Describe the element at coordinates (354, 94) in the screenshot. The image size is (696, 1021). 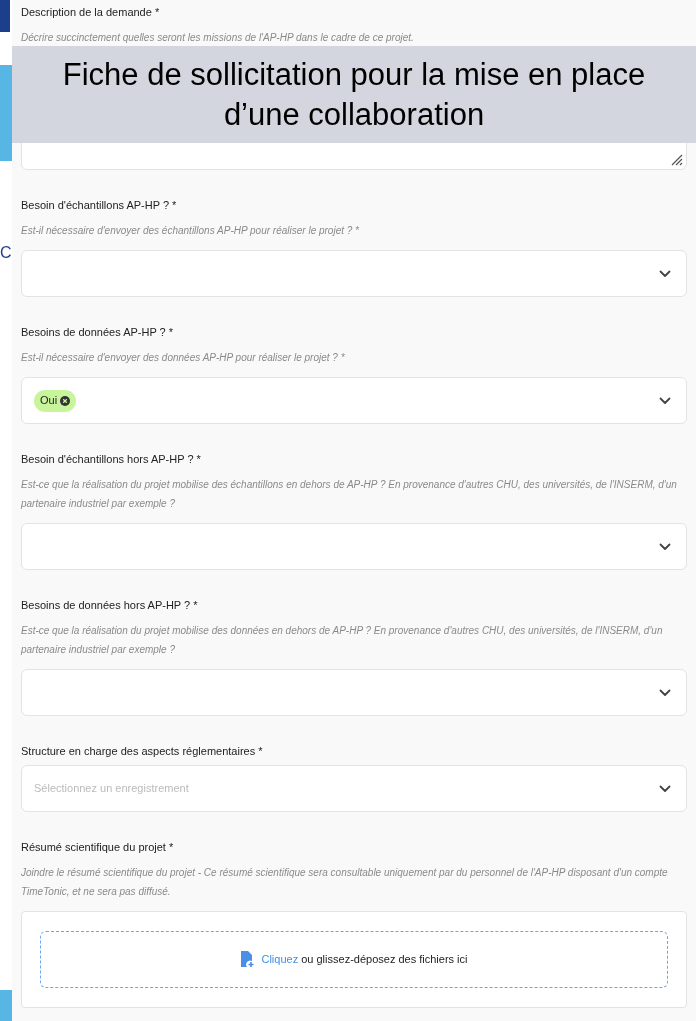
I see `title-overlay: Fiche de sollicitation pour la mise en place d’une collaboration` at that location.